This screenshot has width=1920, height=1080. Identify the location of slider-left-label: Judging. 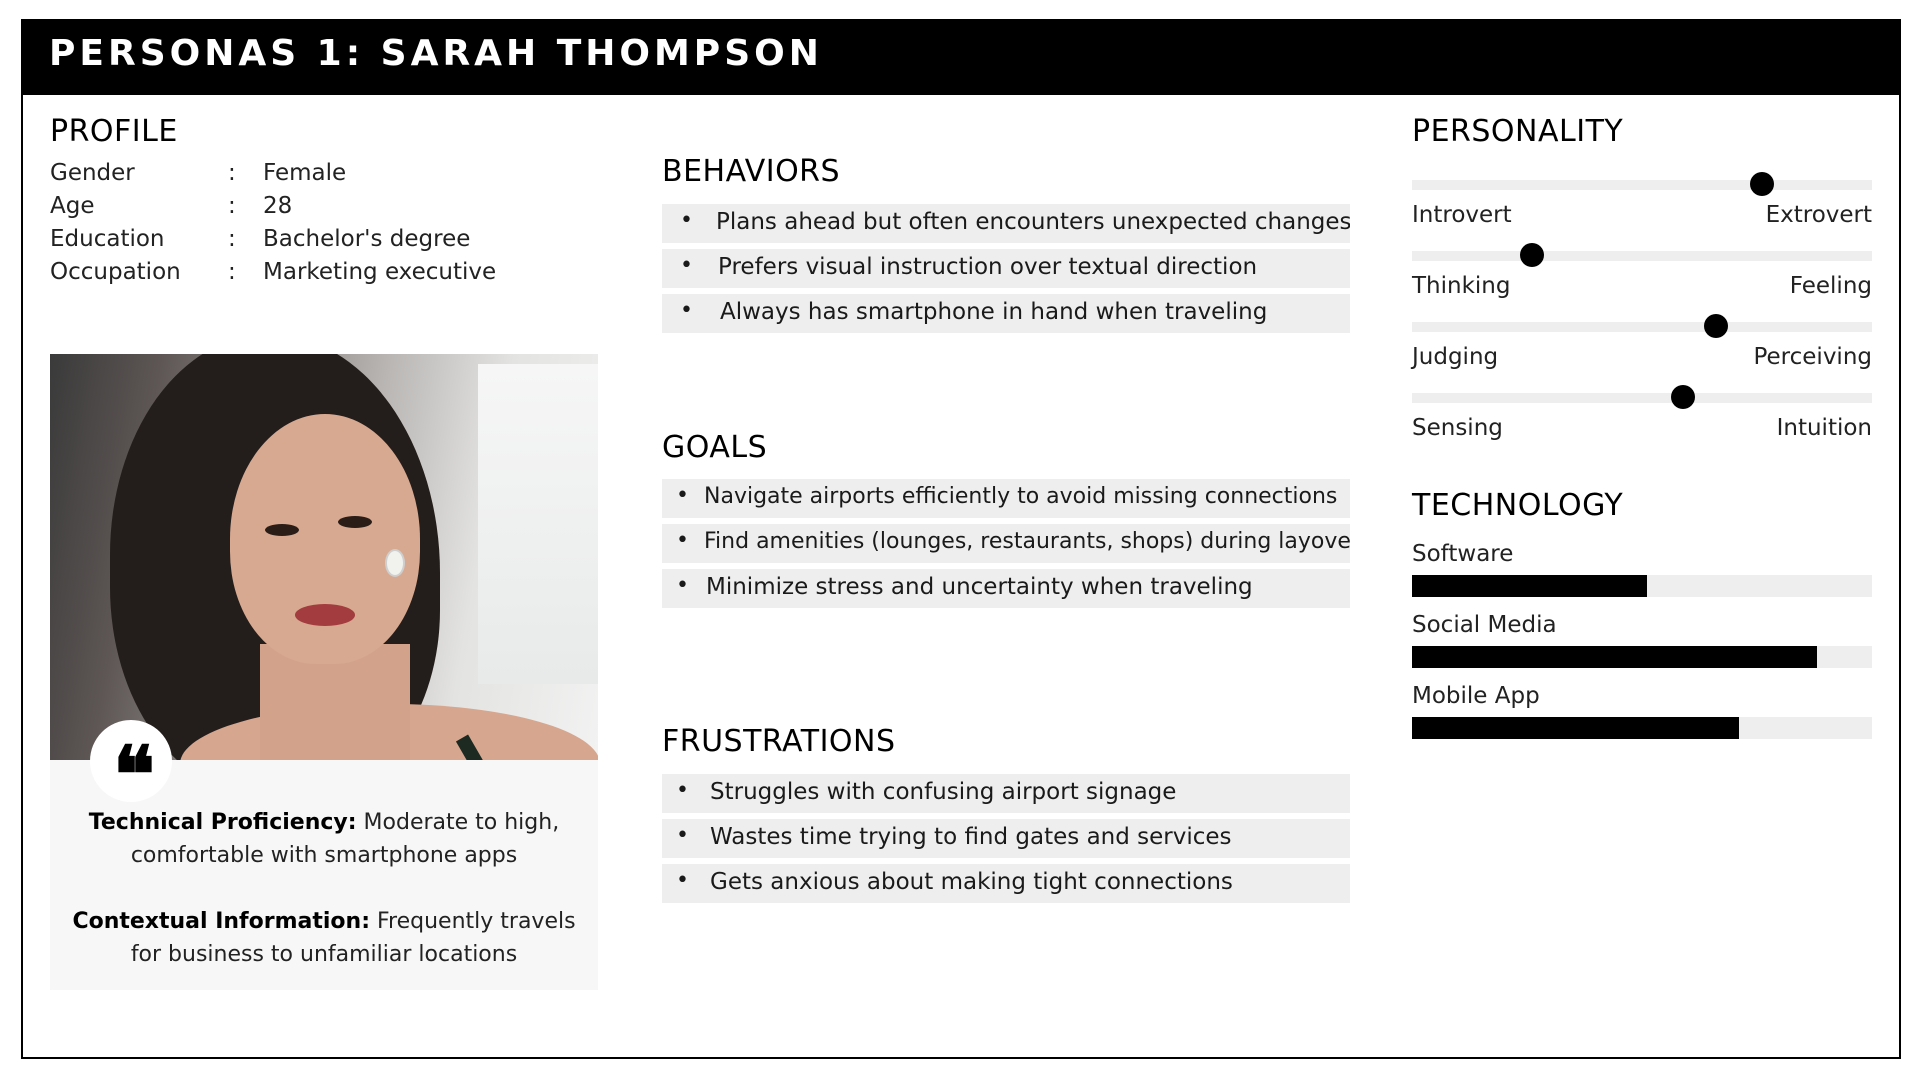
(1455, 357).